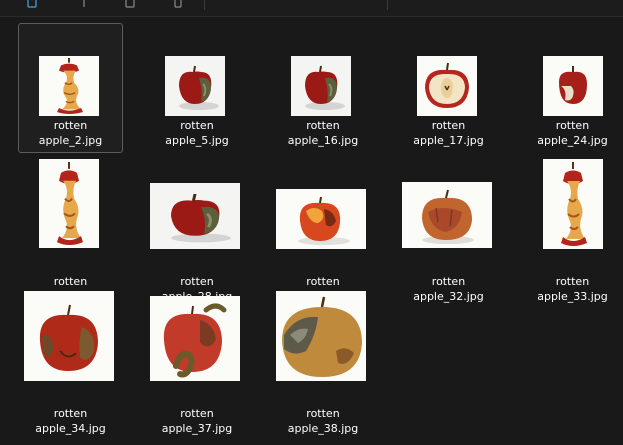 Image resolution: width=623 pixels, height=445 pixels. What do you see at coordinates (70, 428) in the screenshot?
I see `file-name-line2: apple_34.jpg` at bounding box center [70, 428].